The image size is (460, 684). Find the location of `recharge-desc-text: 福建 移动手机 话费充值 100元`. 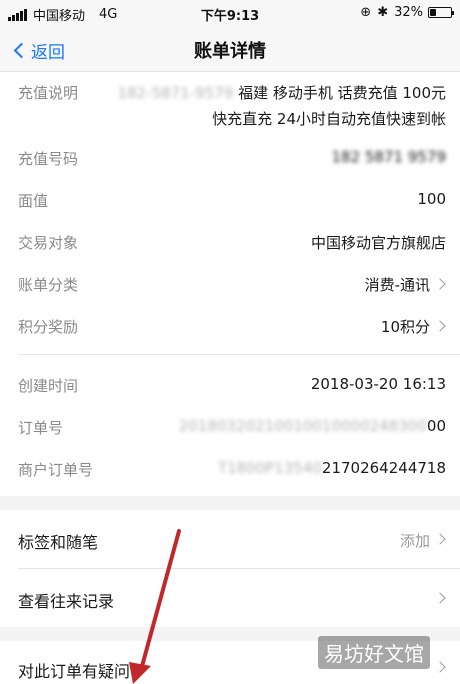

recharge-desc-text: 福建 移动手机 话费充值 100元 is located at coordinates (342, 93).